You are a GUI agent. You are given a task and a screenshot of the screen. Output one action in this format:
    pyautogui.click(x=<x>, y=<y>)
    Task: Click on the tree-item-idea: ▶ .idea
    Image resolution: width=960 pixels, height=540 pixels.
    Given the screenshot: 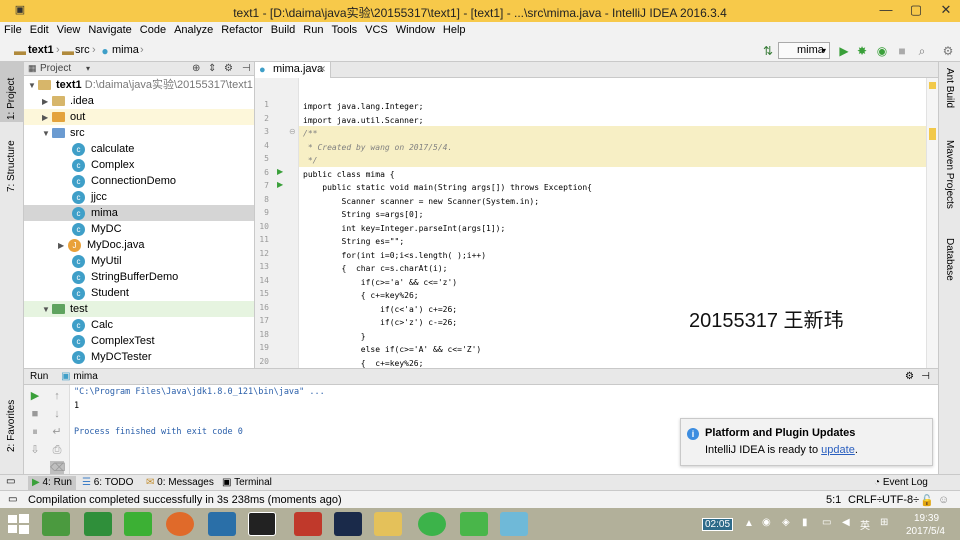 What is the action you would take?
    pyautogui.click(x=139, y=101)
    